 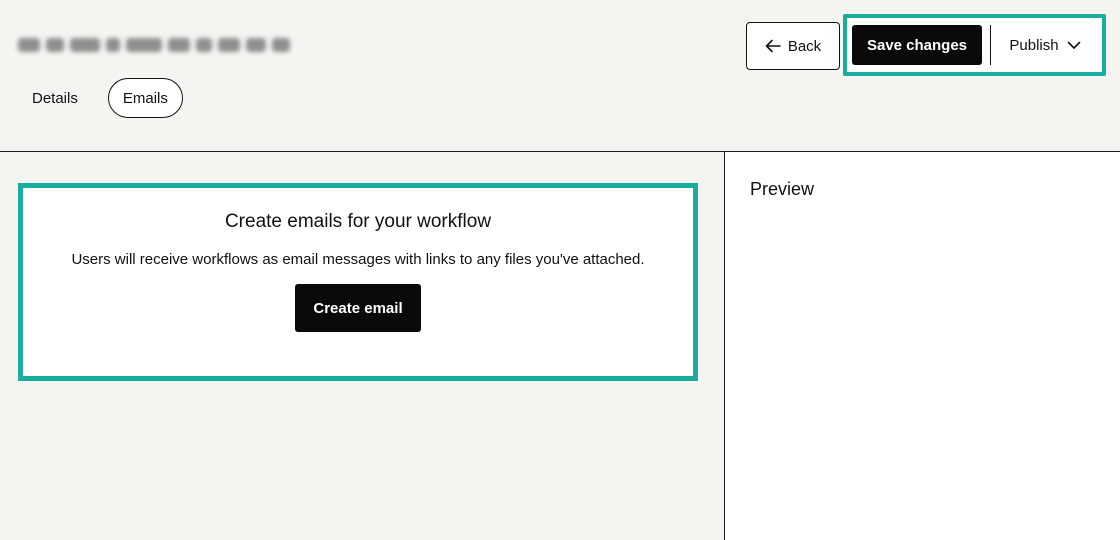 I want to click on tab-emails: Emails, so click(x=145, y=98).